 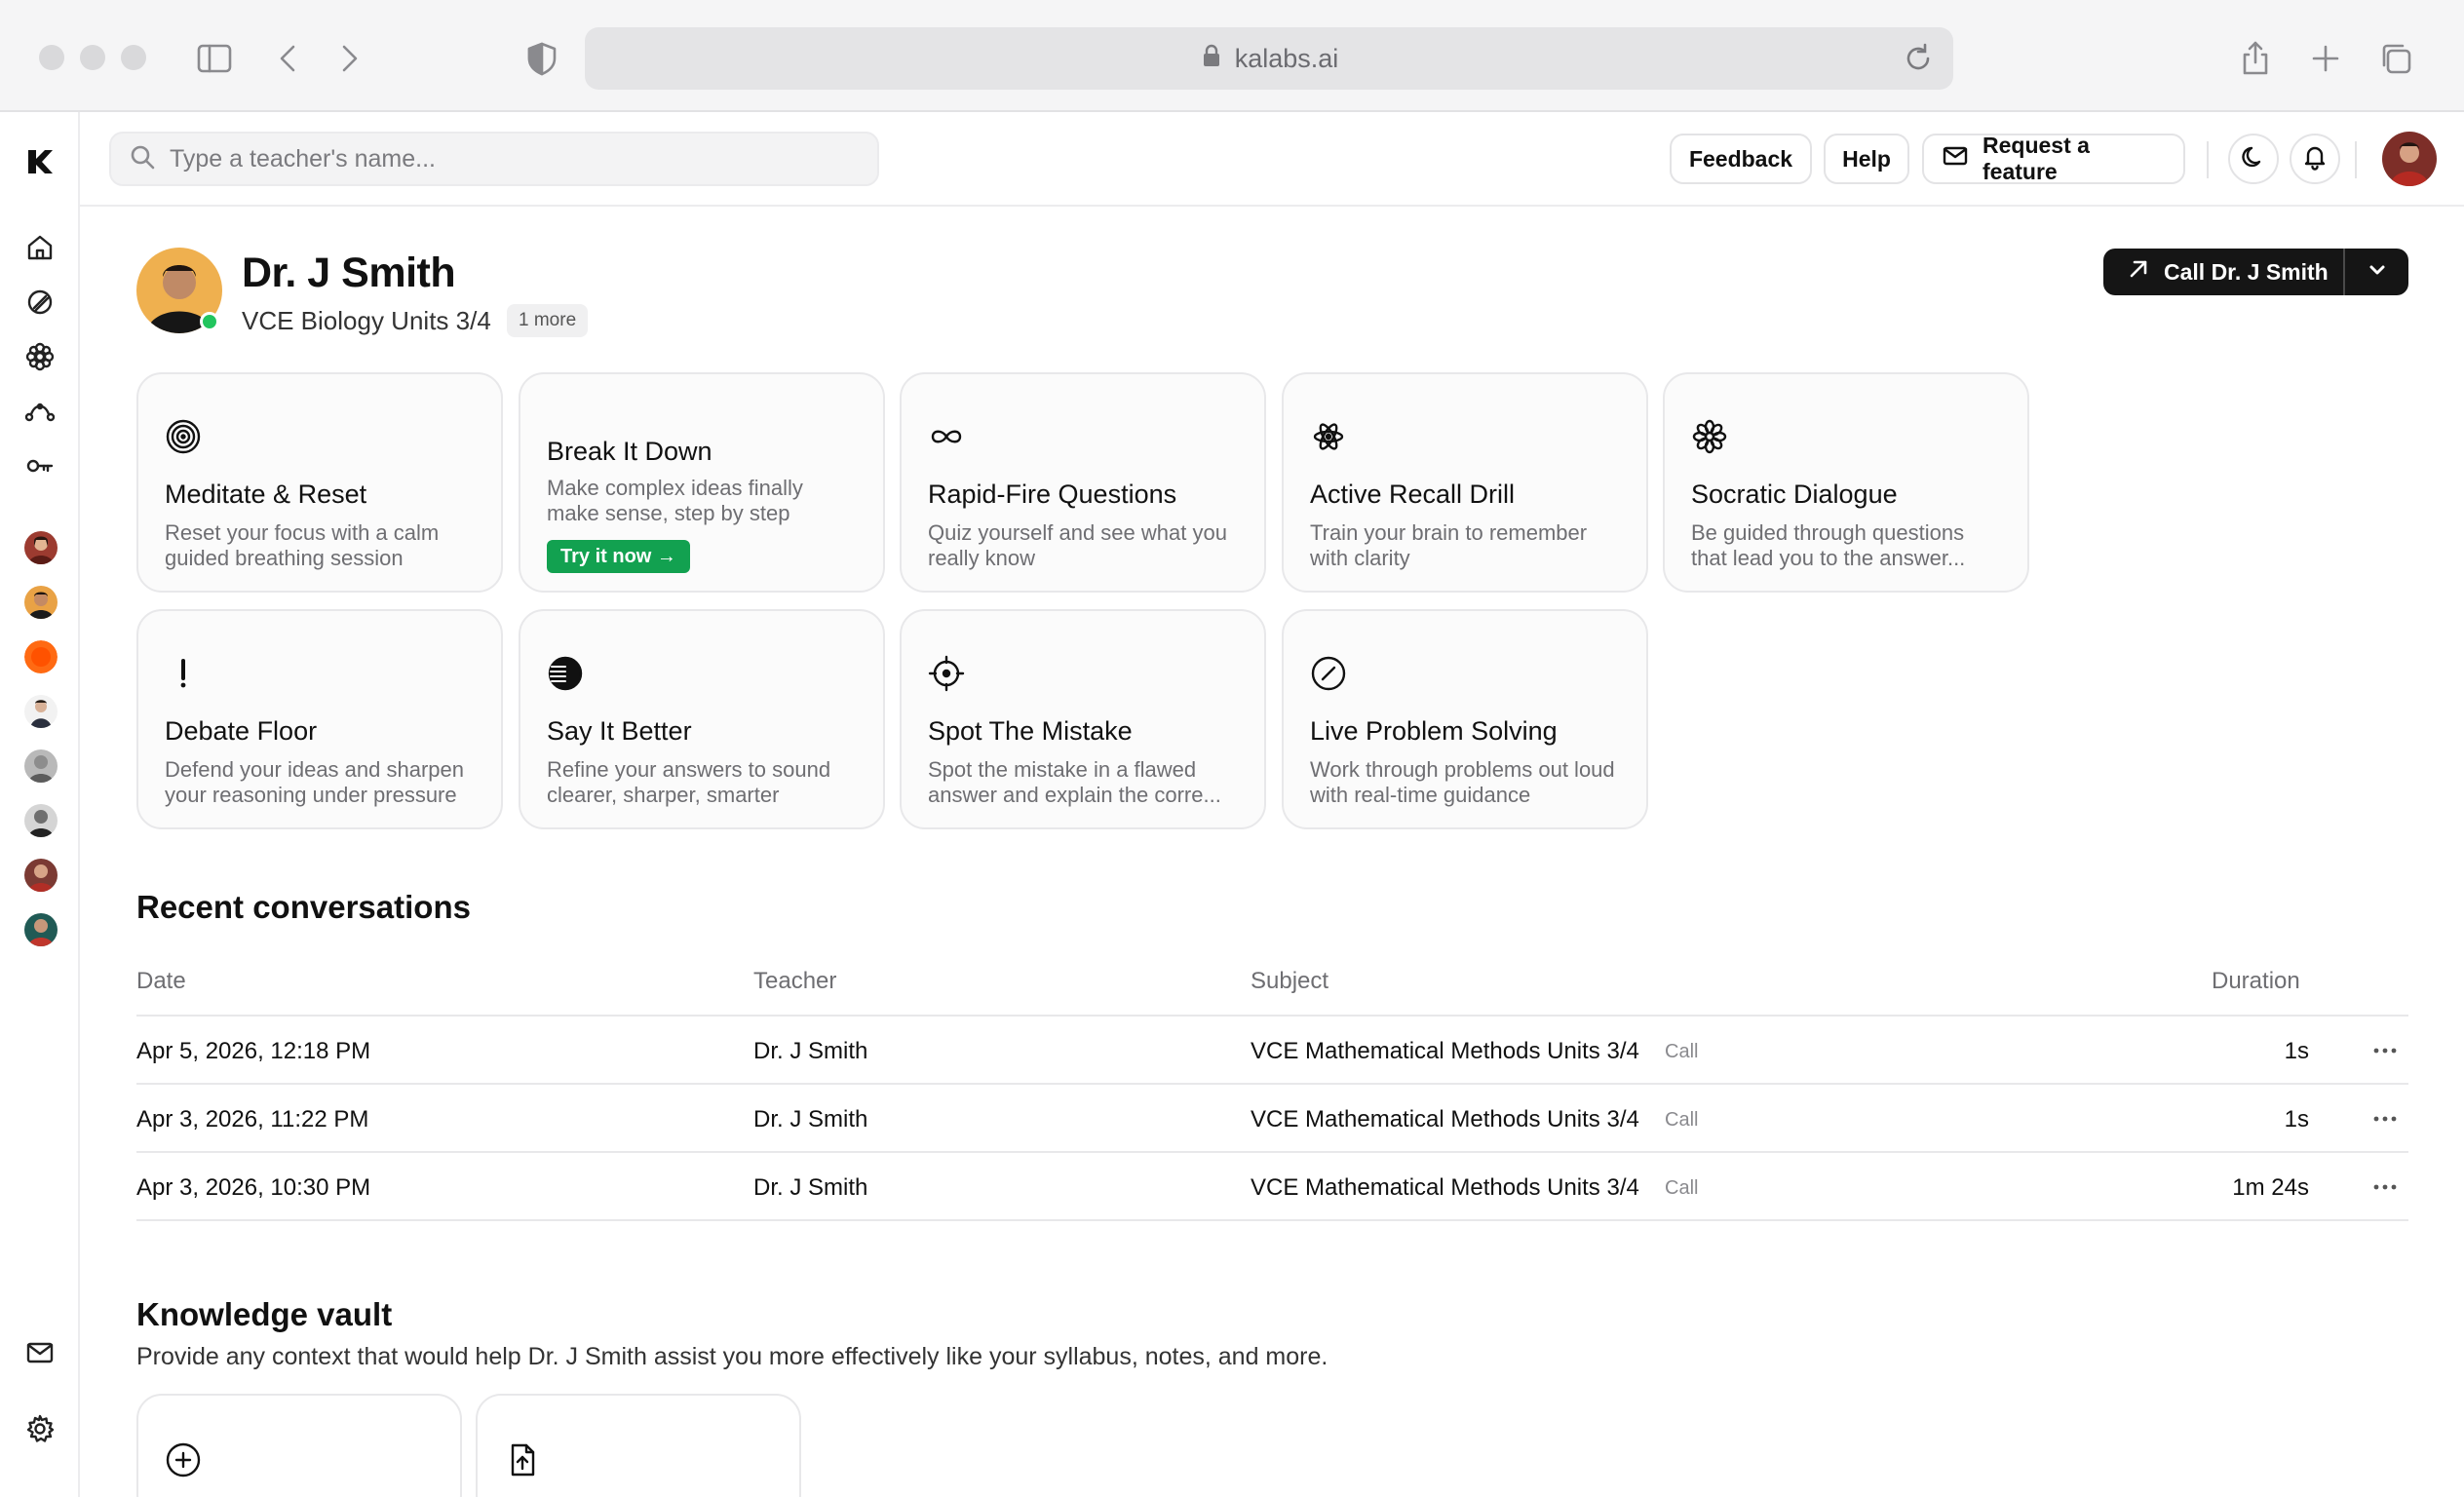 I want to click on notifications-button, so click(x=2315, y=159).